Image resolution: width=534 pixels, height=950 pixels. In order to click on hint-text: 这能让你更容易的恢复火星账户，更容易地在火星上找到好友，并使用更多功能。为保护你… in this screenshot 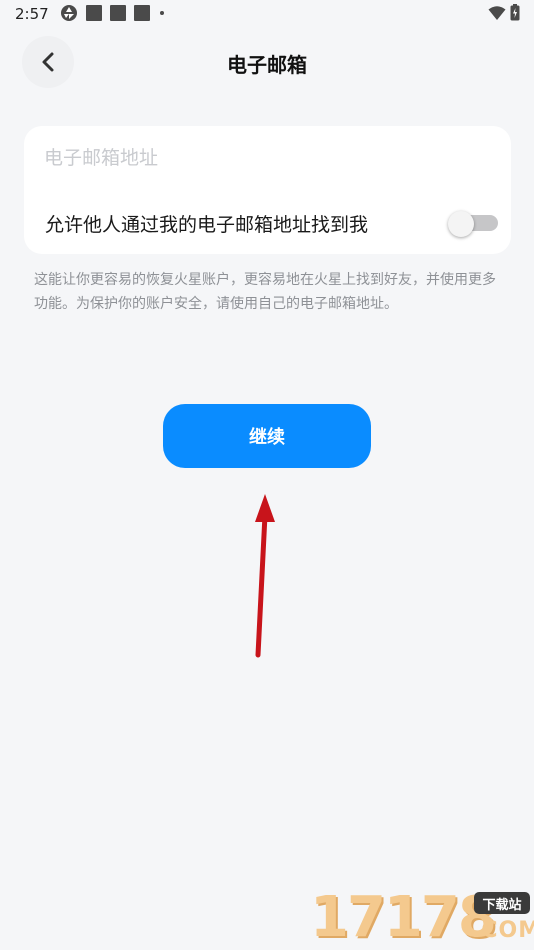, I will do `click(265, 292)`.